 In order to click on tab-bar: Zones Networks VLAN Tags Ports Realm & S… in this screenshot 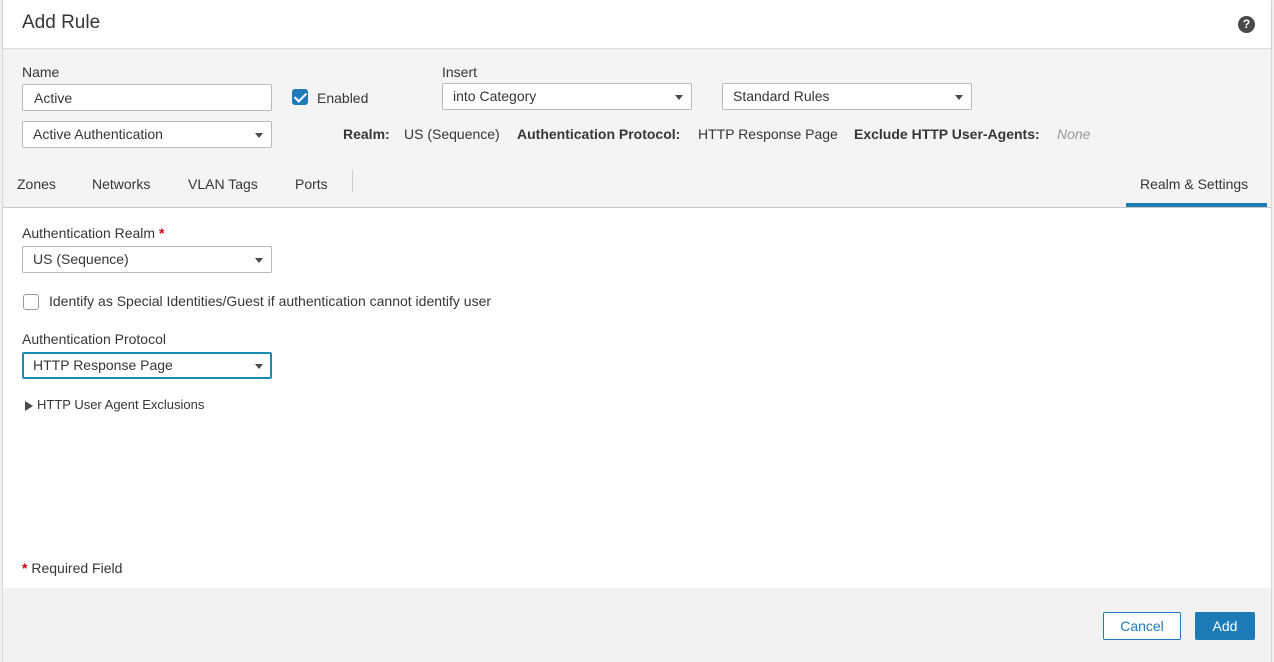, I will do `click(637, 187)`.